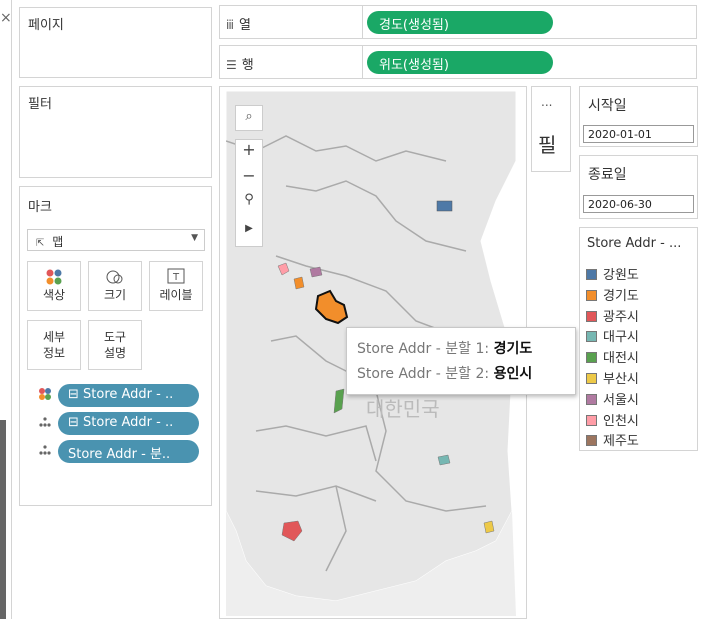 The height and width of the screenshot is (619, 720). Describe the element at coordinates (249, 231) in the screenshot. I see `expand-arrow-icon: ▶` at that location.